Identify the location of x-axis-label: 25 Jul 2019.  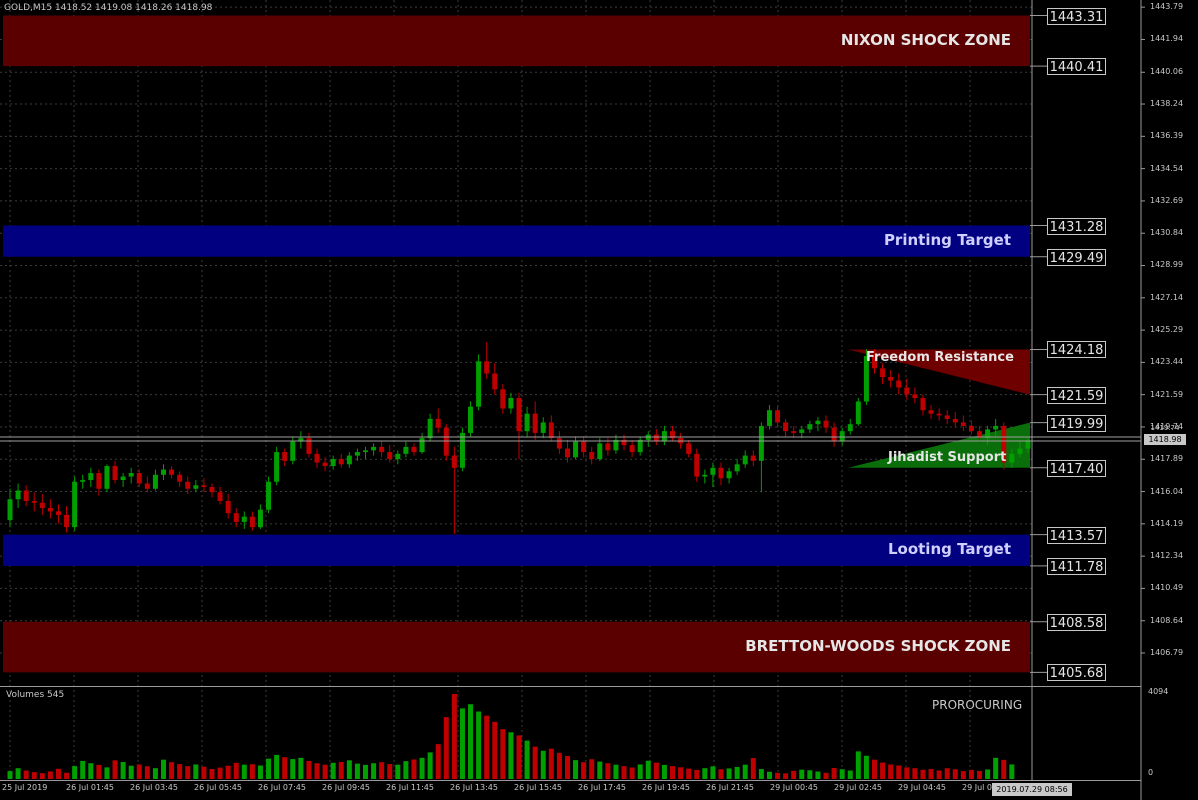
(25, 787).